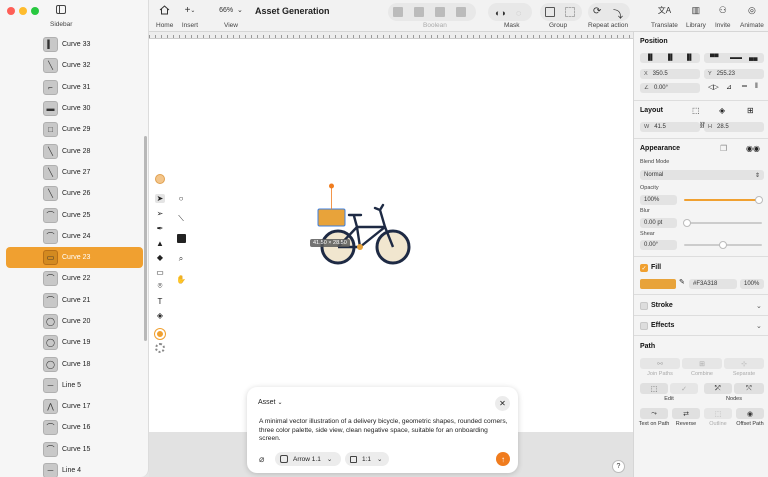  Describe the element at coordinates (734, 127) in the screenshot. I see `height-field: H 28.5` at that location.